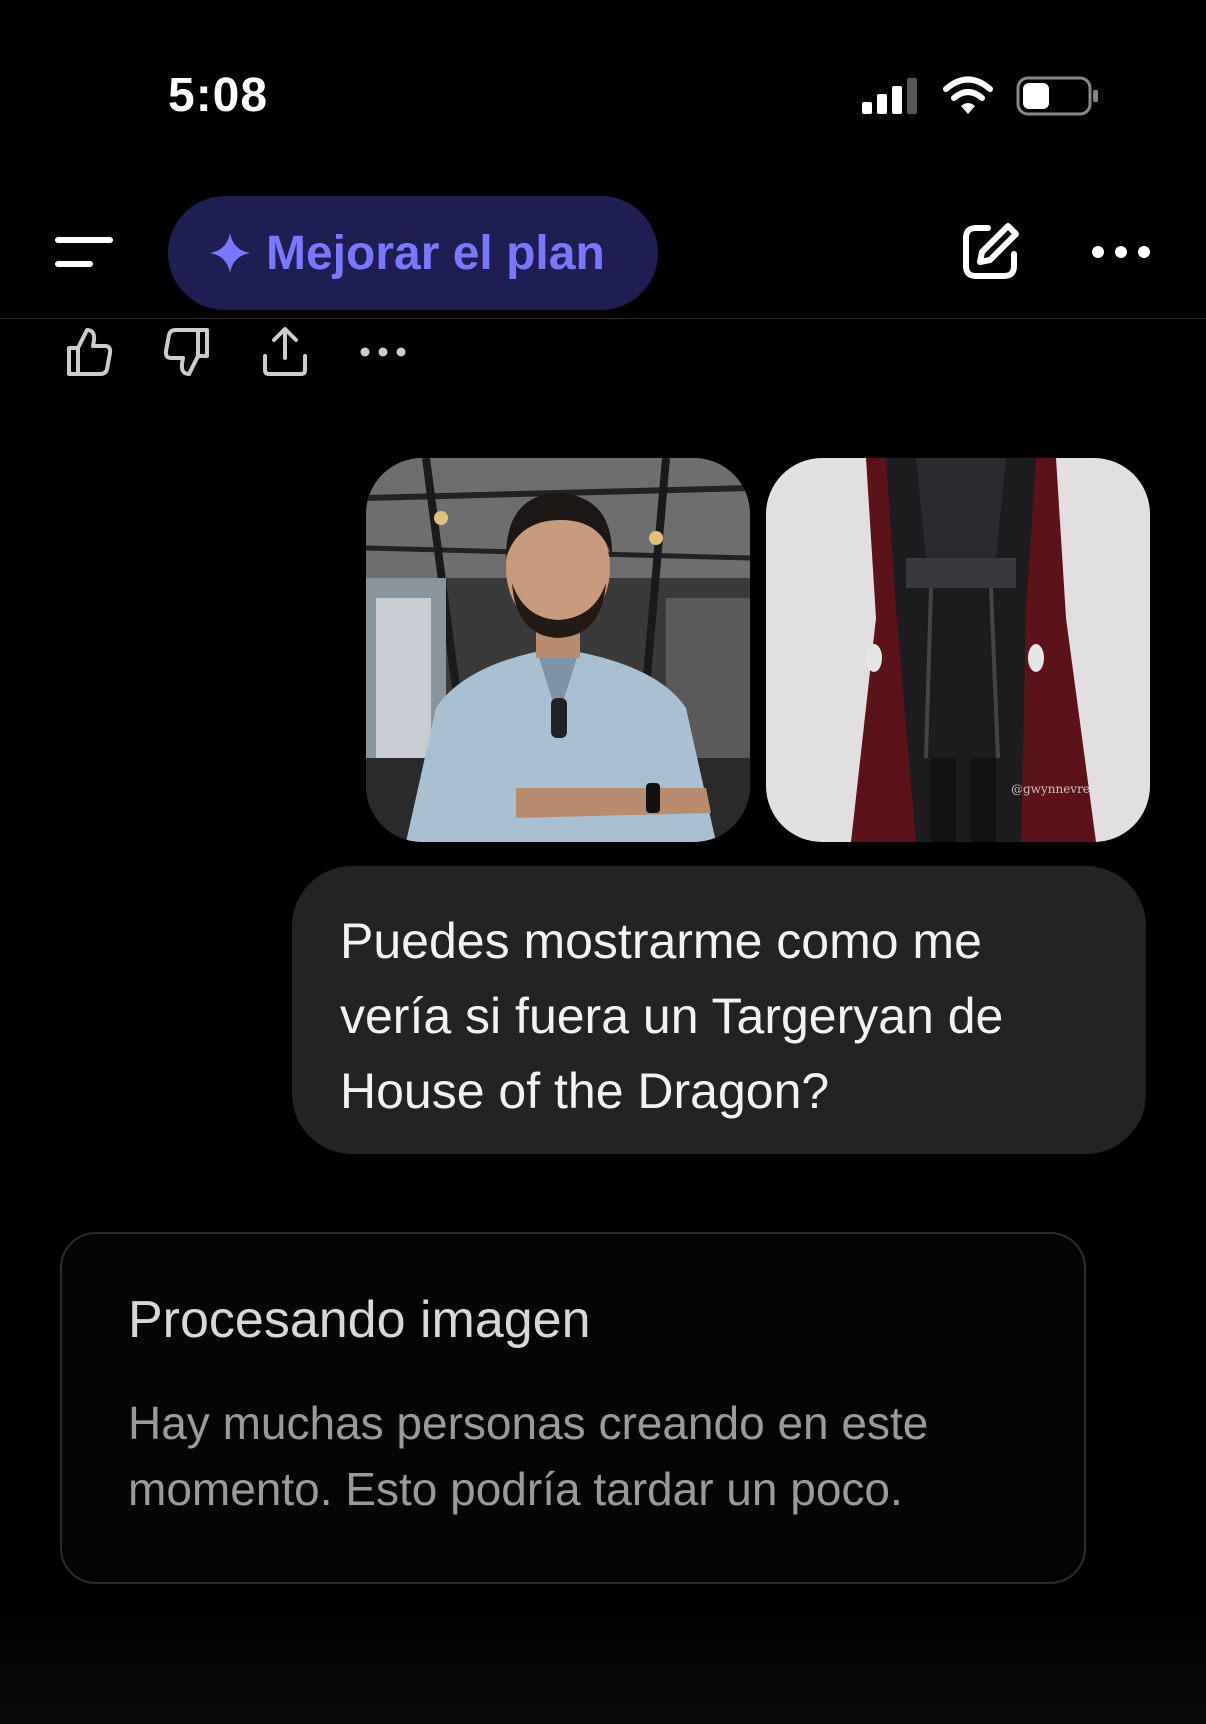  Describe the element at coordinates (359, 1320) in the screenshot. I see `processing-title: Procesando imagen` at that location.